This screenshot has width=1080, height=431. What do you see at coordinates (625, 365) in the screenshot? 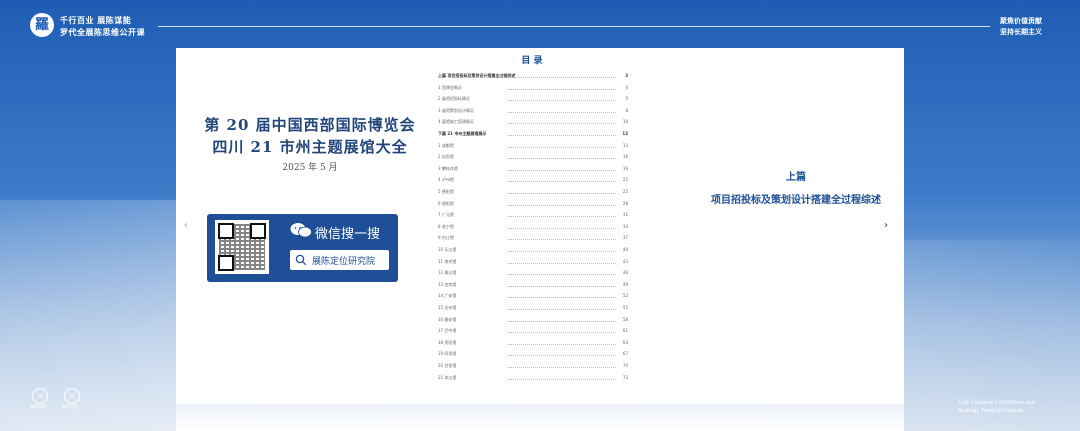
I see `toc-entry-page: 70` at bounding box center [625, 365].